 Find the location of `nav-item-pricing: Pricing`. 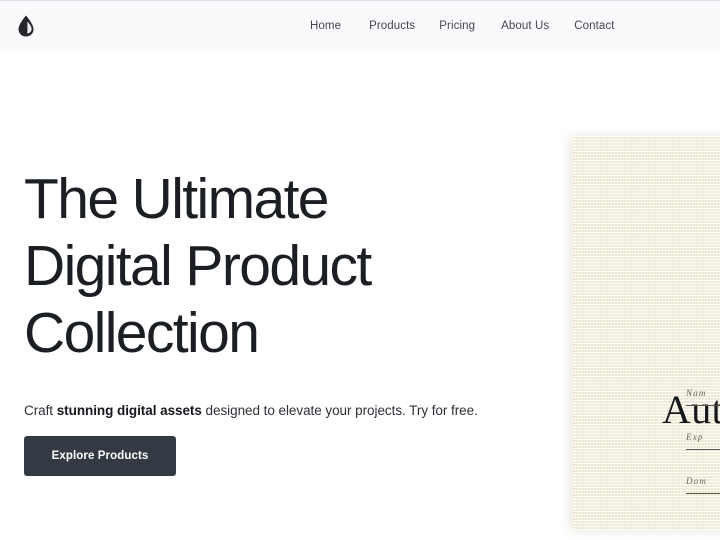

nav-item-pricing: Pricing is located at coordinates (457, 27).